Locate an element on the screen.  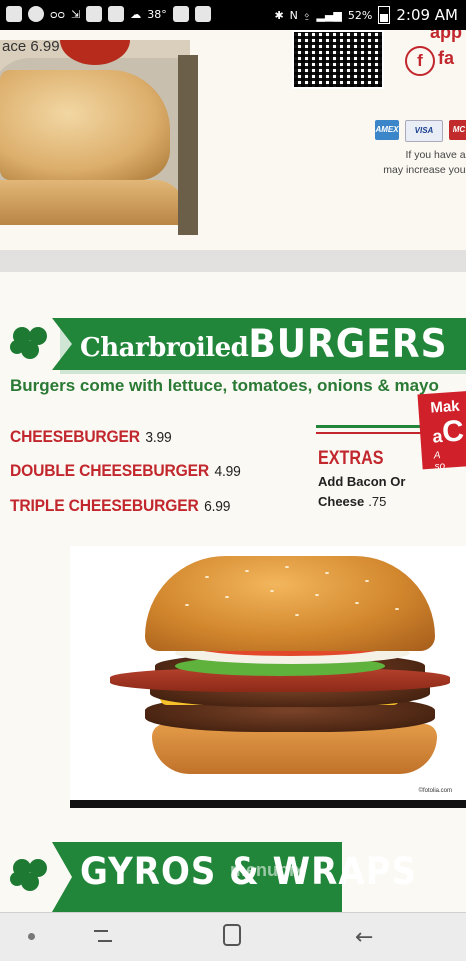
extras-price: .75 is located at coordinates (377, 501).